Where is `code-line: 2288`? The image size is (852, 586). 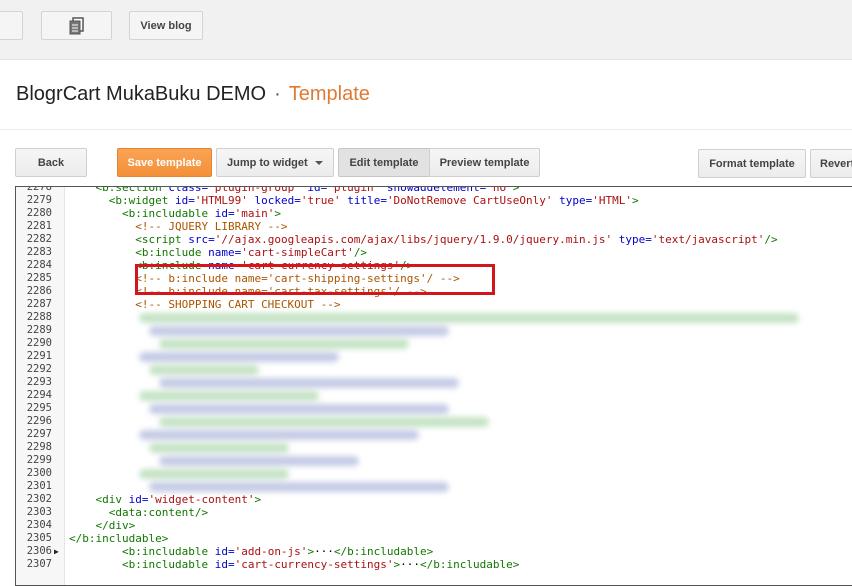 code-line: 2288 is located at coordinates (434, 317).